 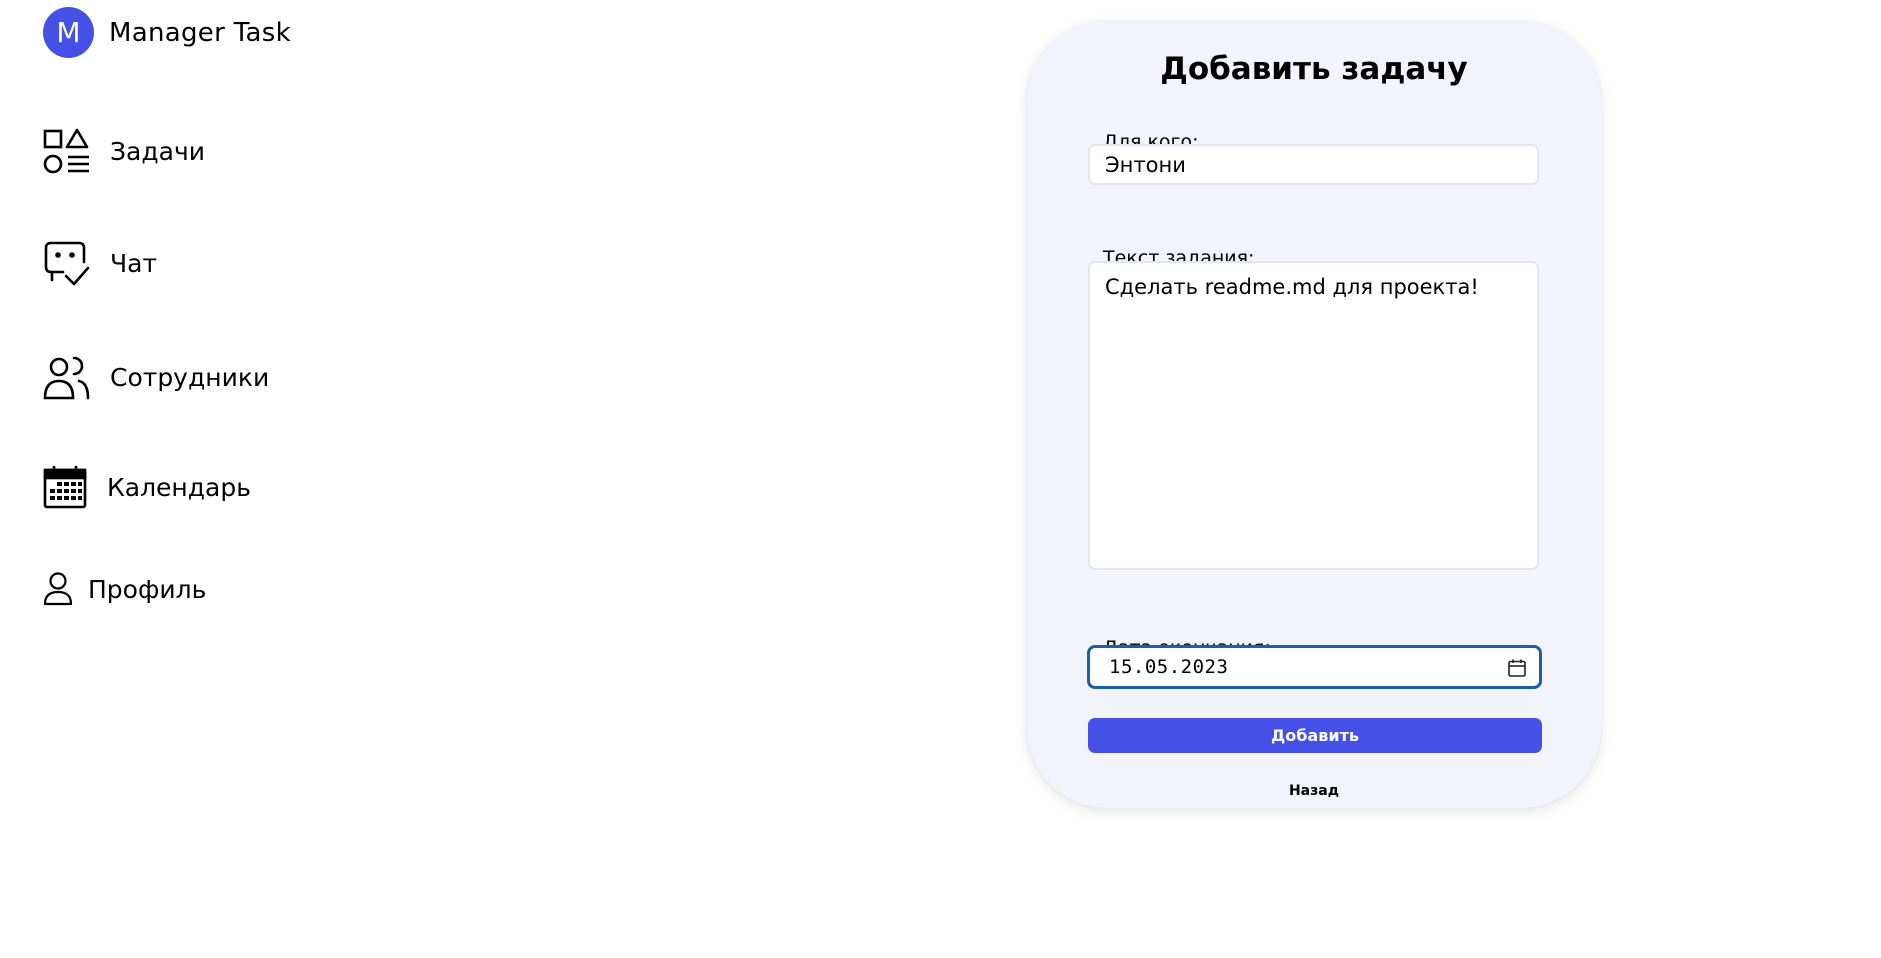 What do you see at coordinates (1314, 69) in the screenshot?
I see `card-title: Добавить задачу` at bounding box center [1314, 69].